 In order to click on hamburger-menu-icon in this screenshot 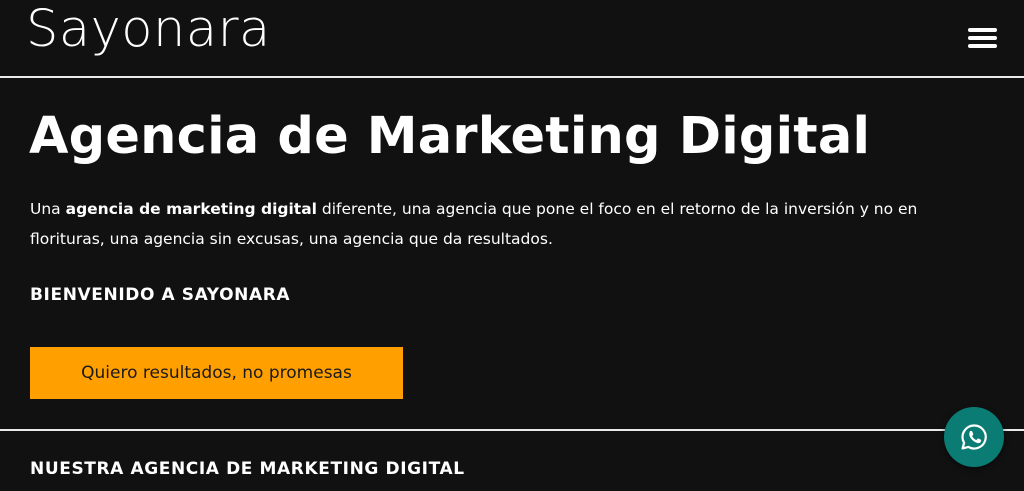, I will do `click(983, 39)`.